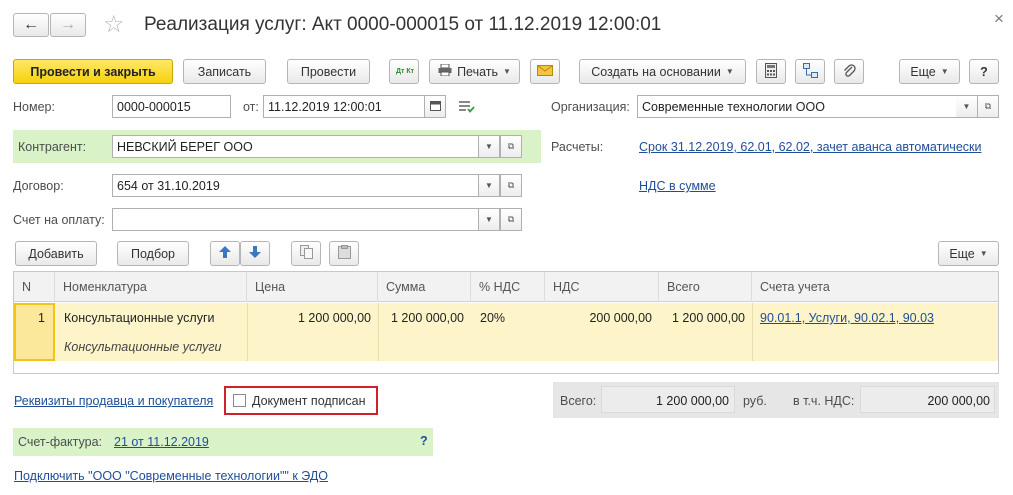 The height and width of the screenshot is (495, 1013). Describe the element at coordinates (113, 401) in the screenshot. I see `seller-buyer-requisites-link: Реквизиты продавца и покупателя` at that location.